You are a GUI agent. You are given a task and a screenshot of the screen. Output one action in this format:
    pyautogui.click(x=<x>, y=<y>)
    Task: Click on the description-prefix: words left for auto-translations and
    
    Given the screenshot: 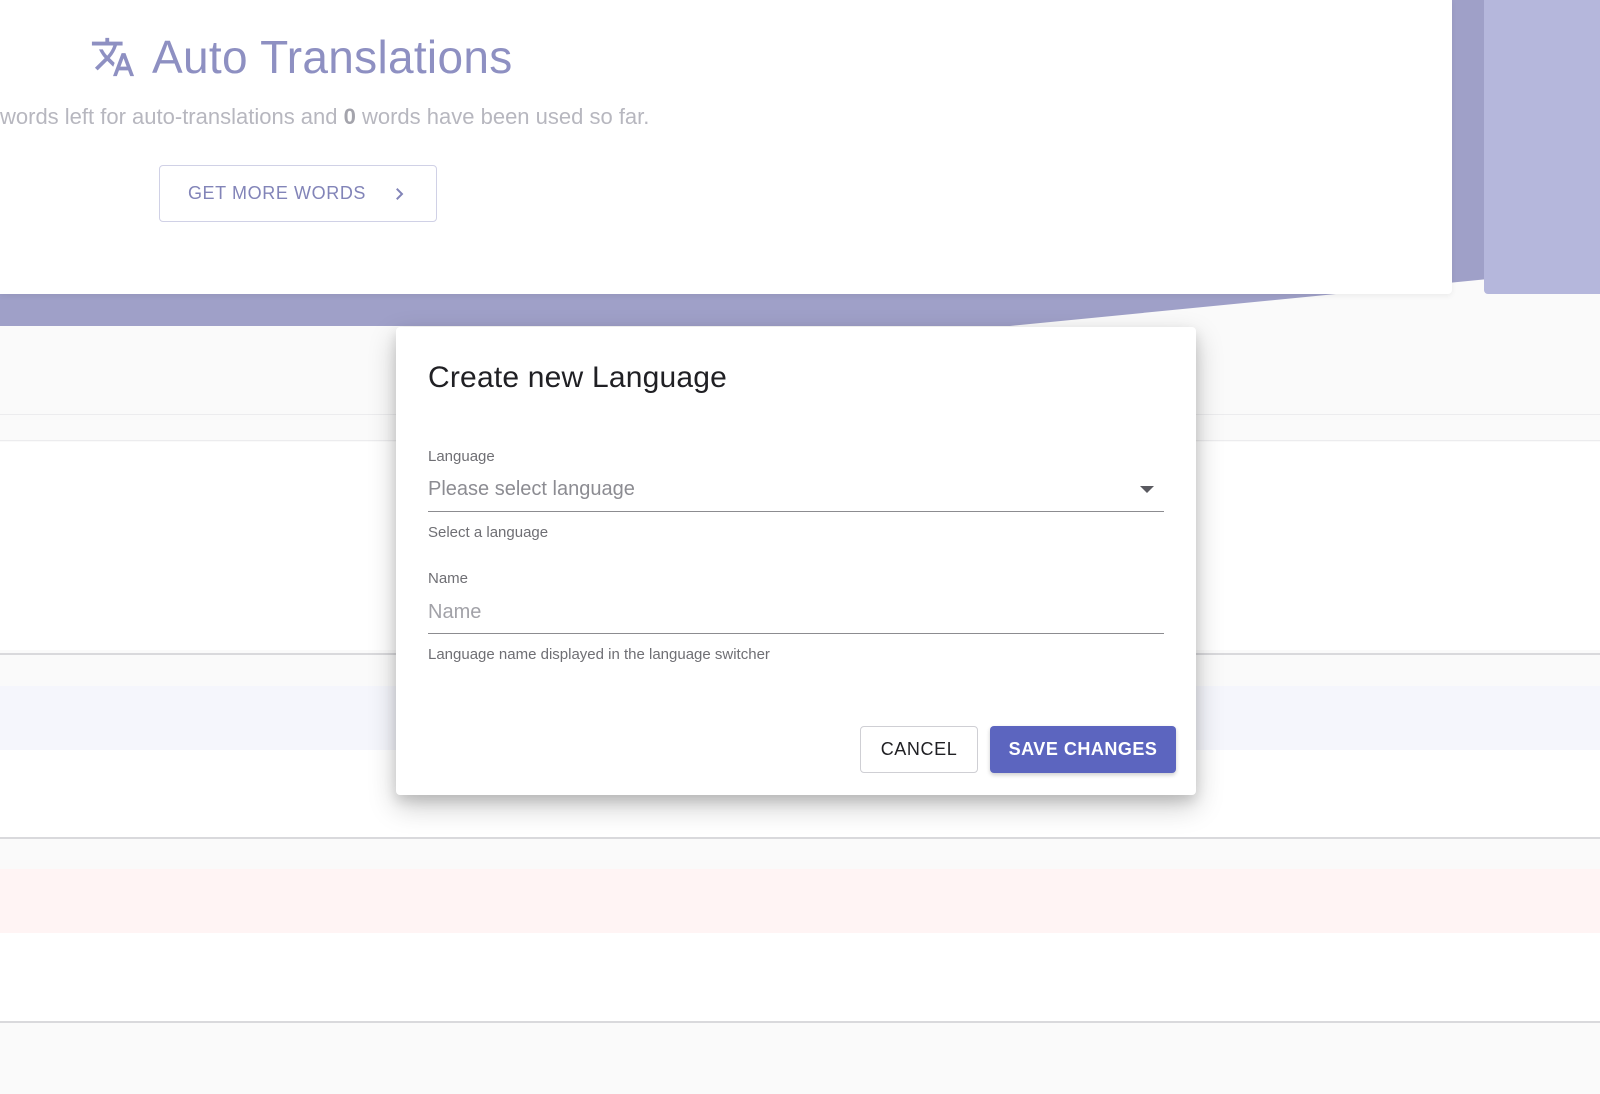 What is the action you would take?
    pyautogui.click(x=172, y=116)
    